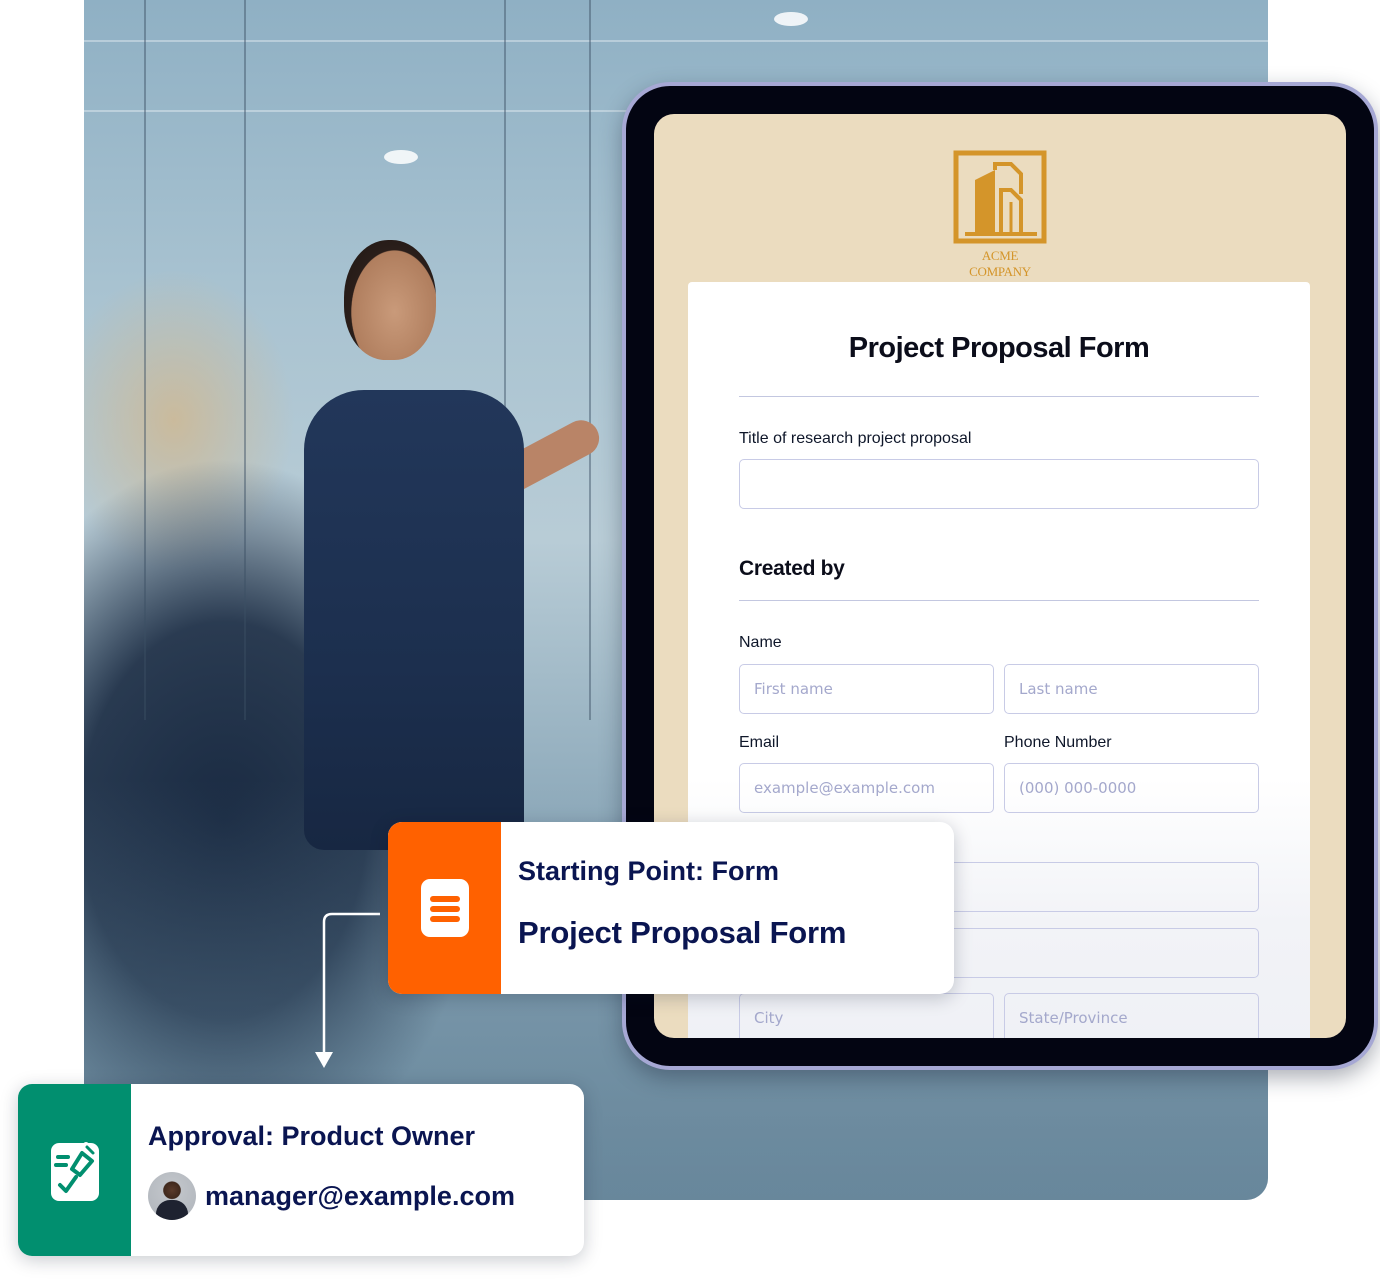 The width and height of the screenshot is (1380, 1282). I want to click on state-input: State/Province, so click(1131, 1015).